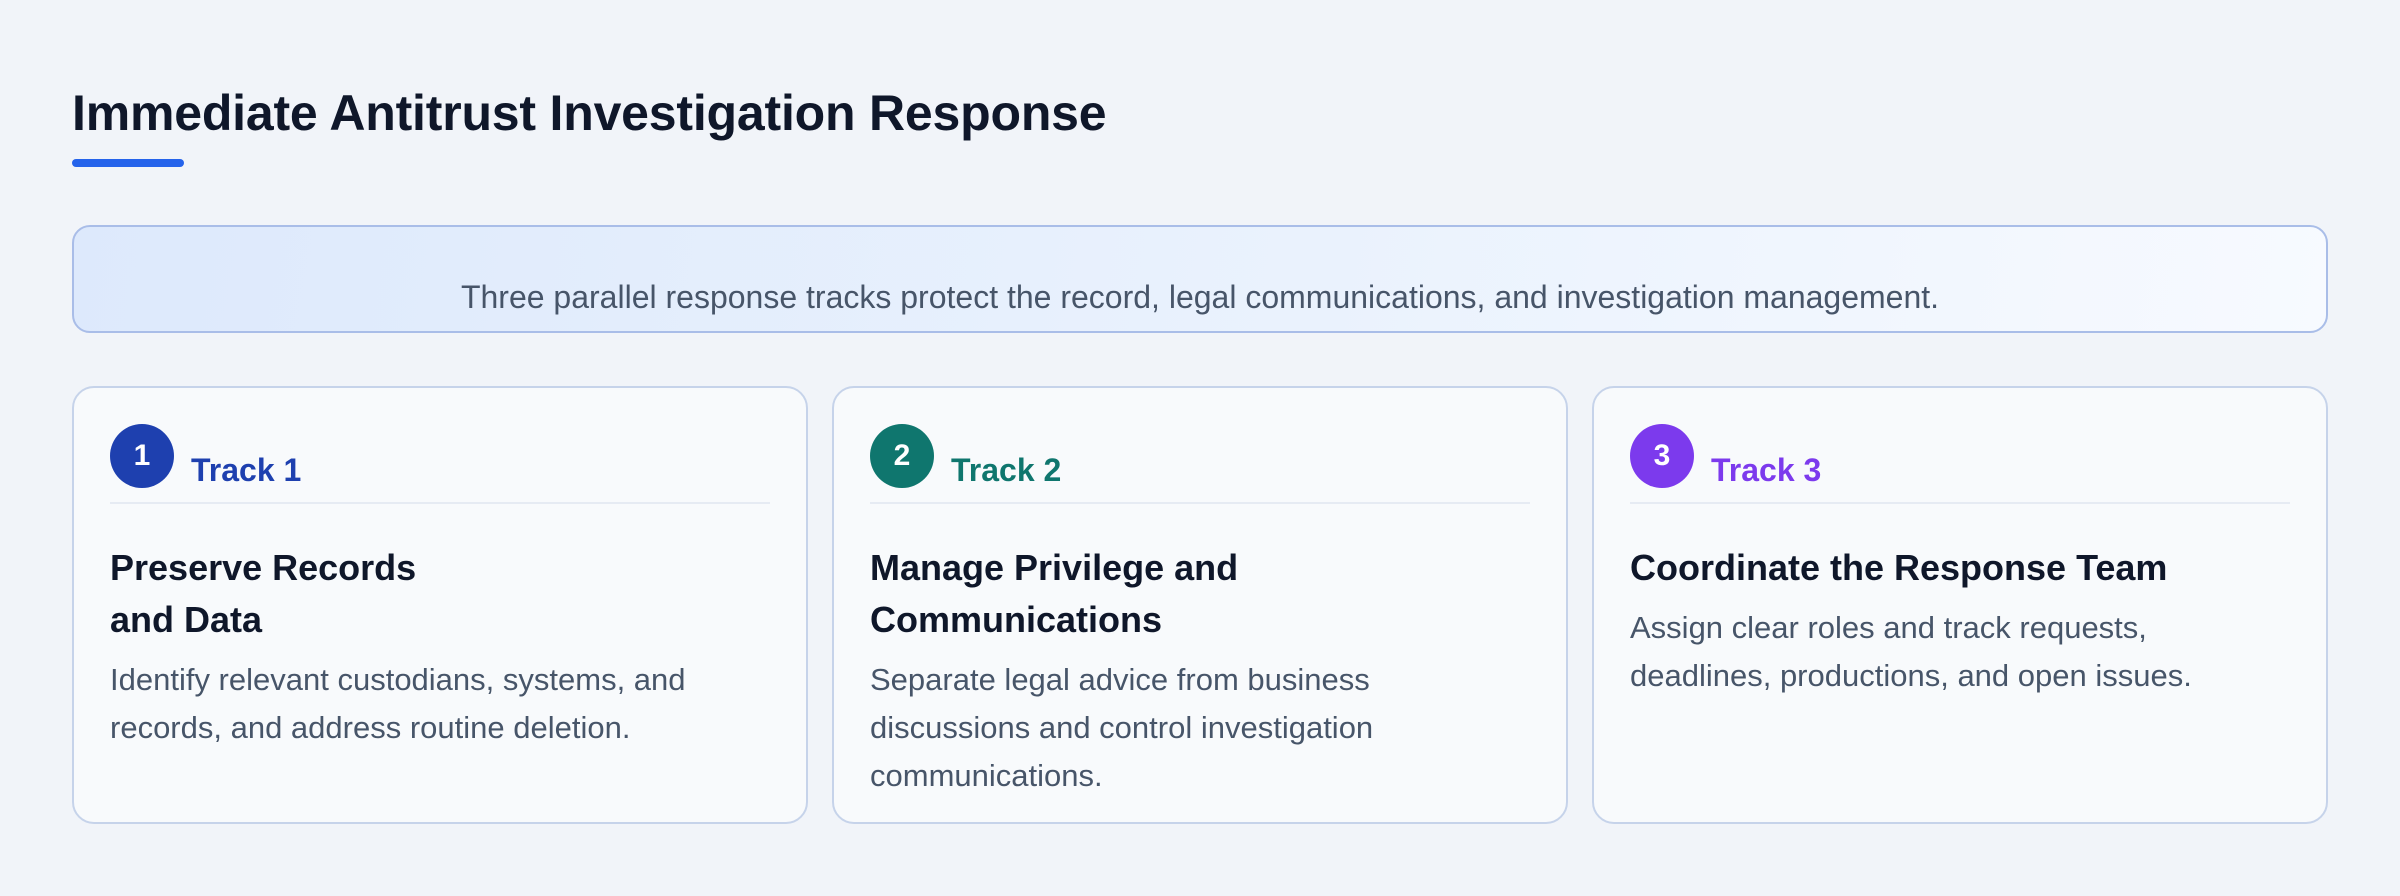 The width and height of the screenshot is (2400, 896). Describe the element at coordinates (1006, 470) in the screenshot. I see `track-label: Track 2` at that location.